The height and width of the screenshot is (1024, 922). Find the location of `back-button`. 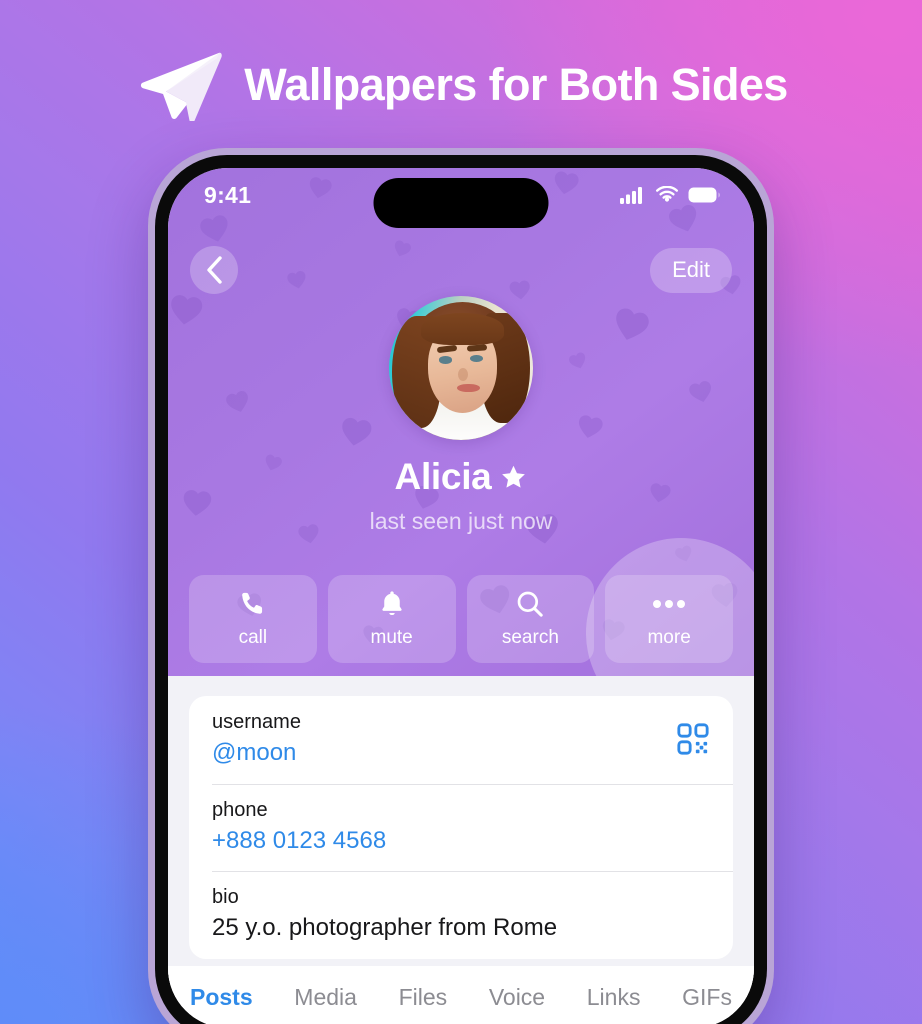

back-button is located at coordinates (214, 270).